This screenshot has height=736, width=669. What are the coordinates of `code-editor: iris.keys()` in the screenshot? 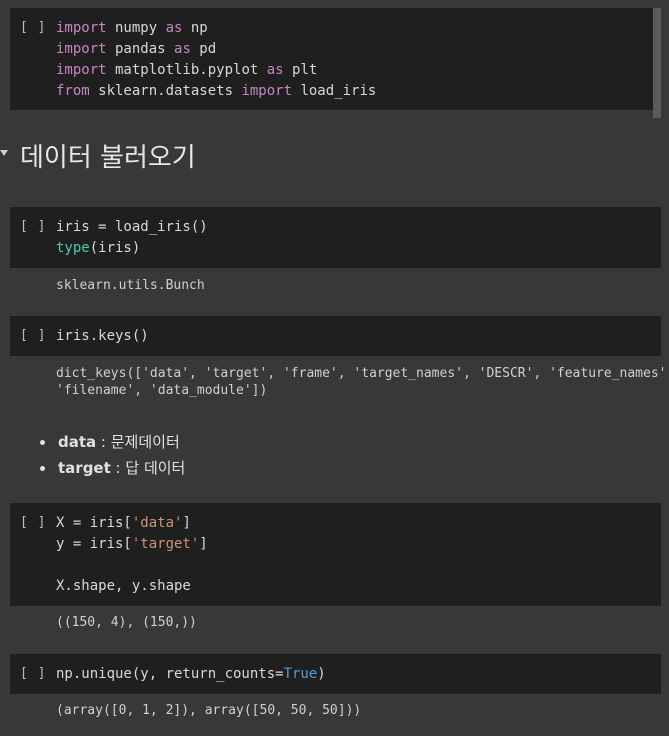 It's located at (102, 336).